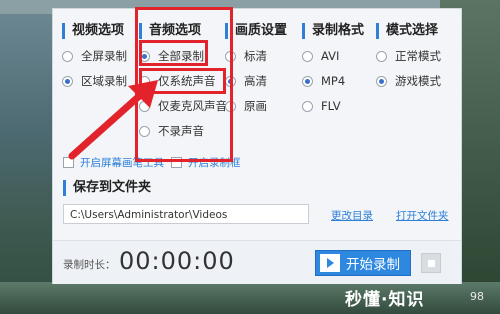 The height and width of the screenshot is (314, 500). Describe the element at coordinates (113, 120) in the screenshot. I see `annotation-arrow-icon` at that location.